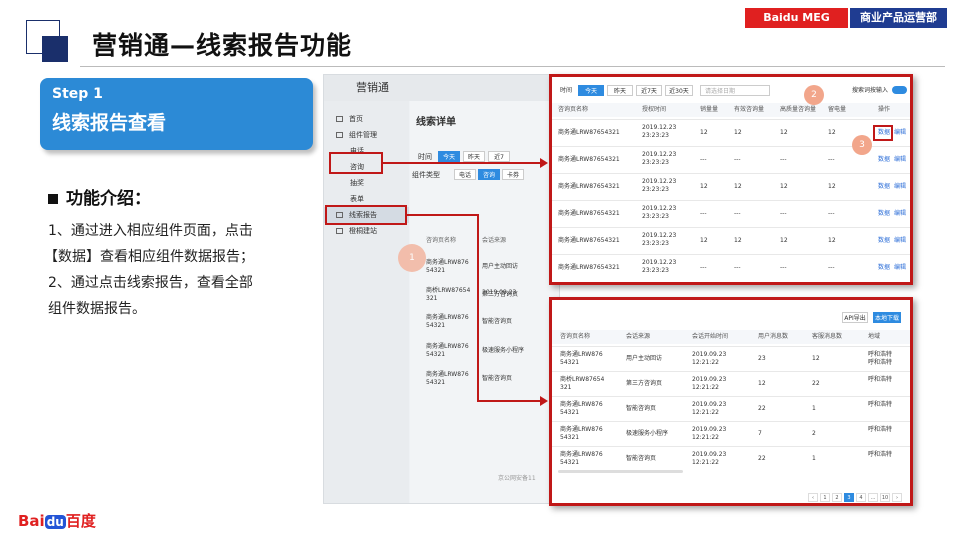 The height and width of the screenshot is (540, 960). Describe the element at coordinates (620, 471) in the screenshot. I see `horizontal-scrollbar` at that location.